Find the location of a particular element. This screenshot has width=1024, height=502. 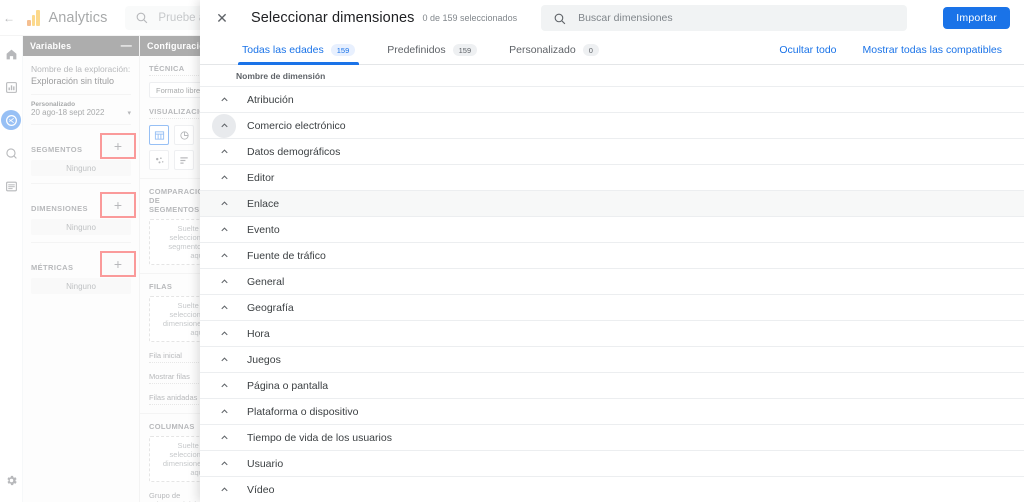

selection-count: 0 de 159 seleccionados is located at coordinates (470, 18).